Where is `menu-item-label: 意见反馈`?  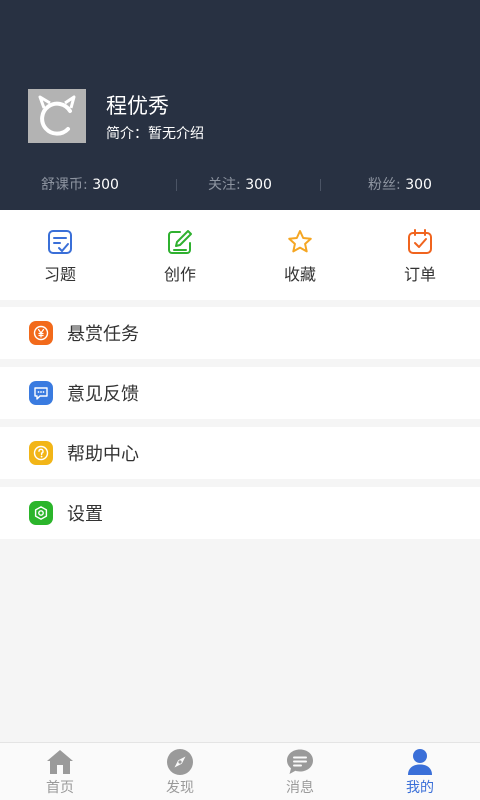
menu-item-label: 意见反馈 is located at coordinates (103, 394).